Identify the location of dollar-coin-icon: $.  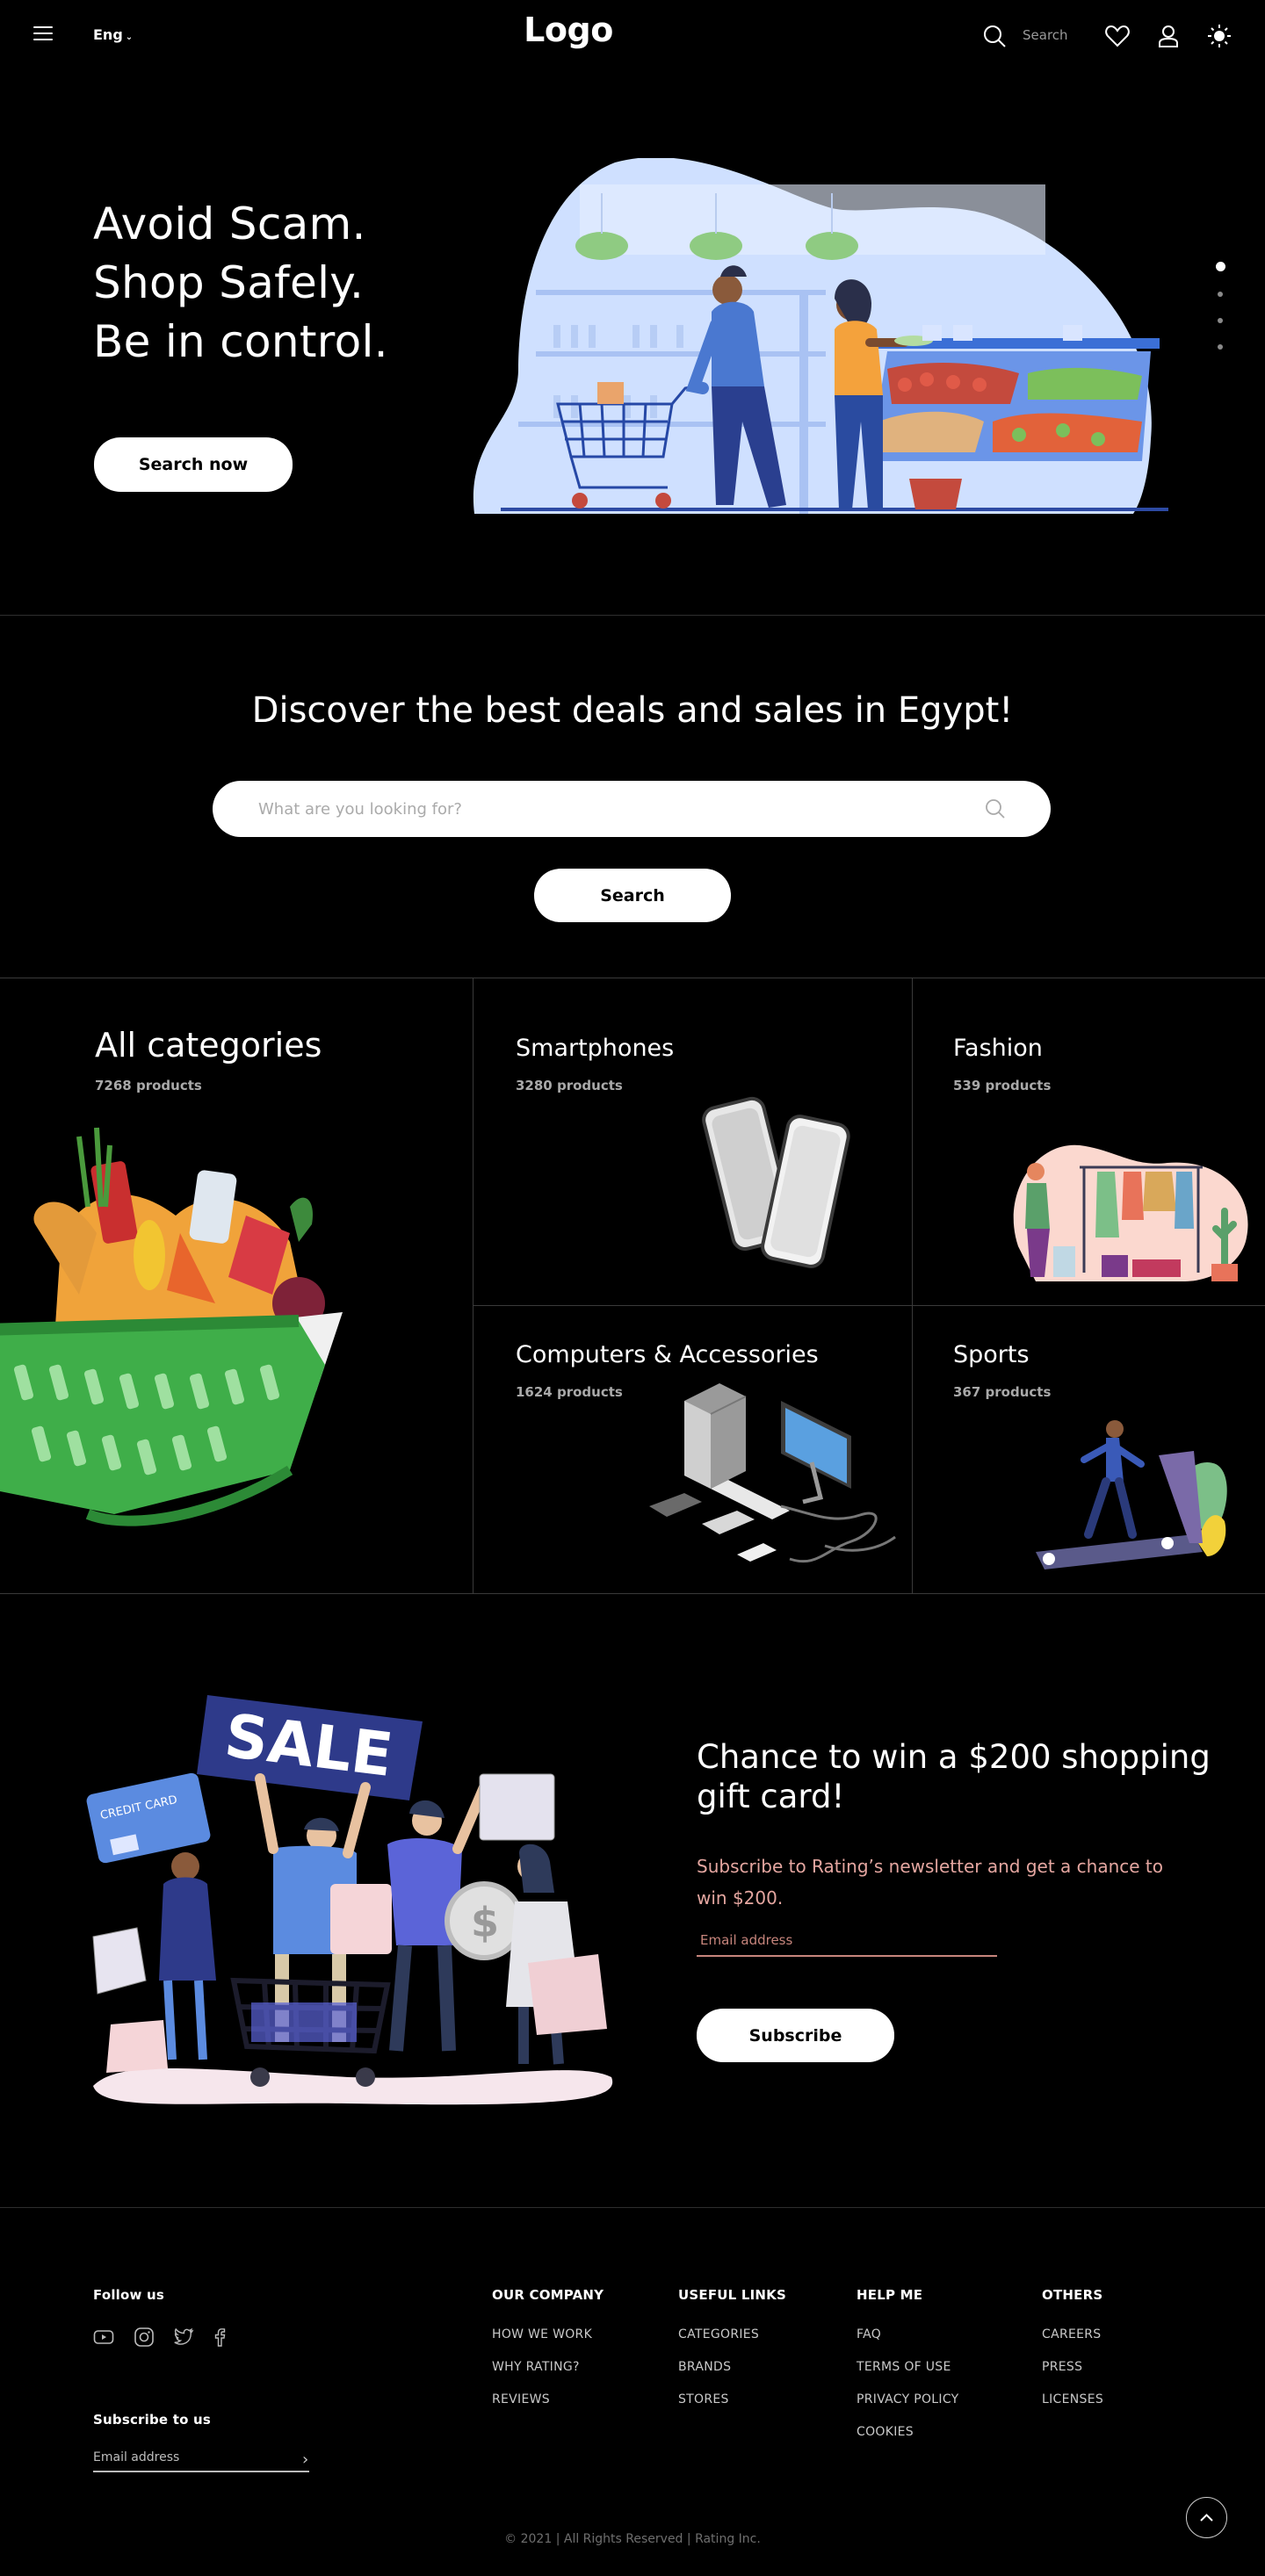
(485, 1922).